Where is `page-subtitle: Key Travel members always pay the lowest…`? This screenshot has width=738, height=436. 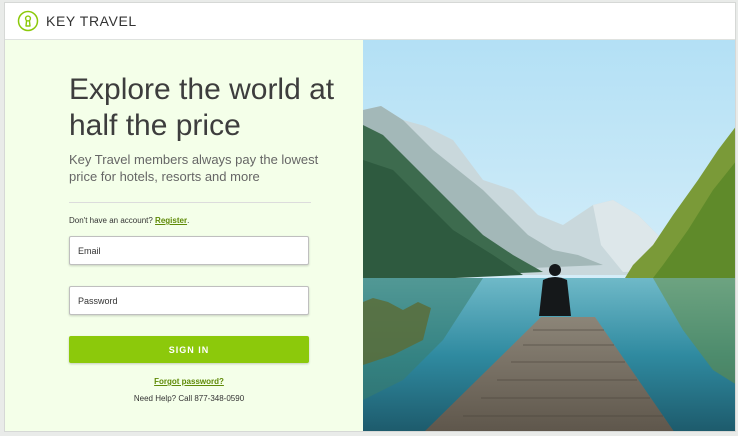
page-subtitle: Key Travel members always pay the lowest… is located at coordinates (194, 168).